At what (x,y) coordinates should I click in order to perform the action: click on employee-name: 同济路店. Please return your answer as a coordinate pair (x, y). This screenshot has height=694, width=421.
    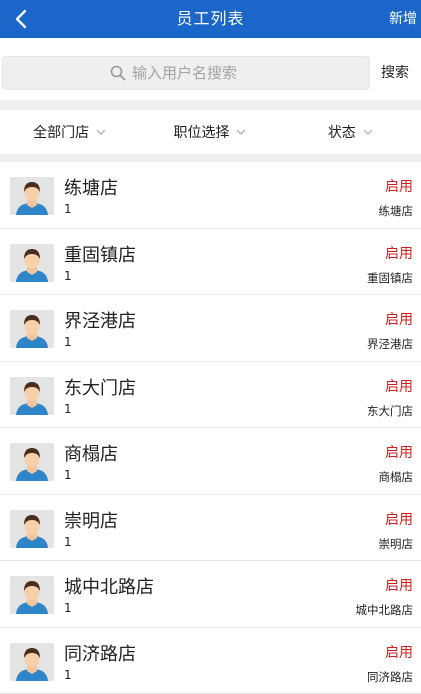
    Looking at the image, I should click on (100, 653).